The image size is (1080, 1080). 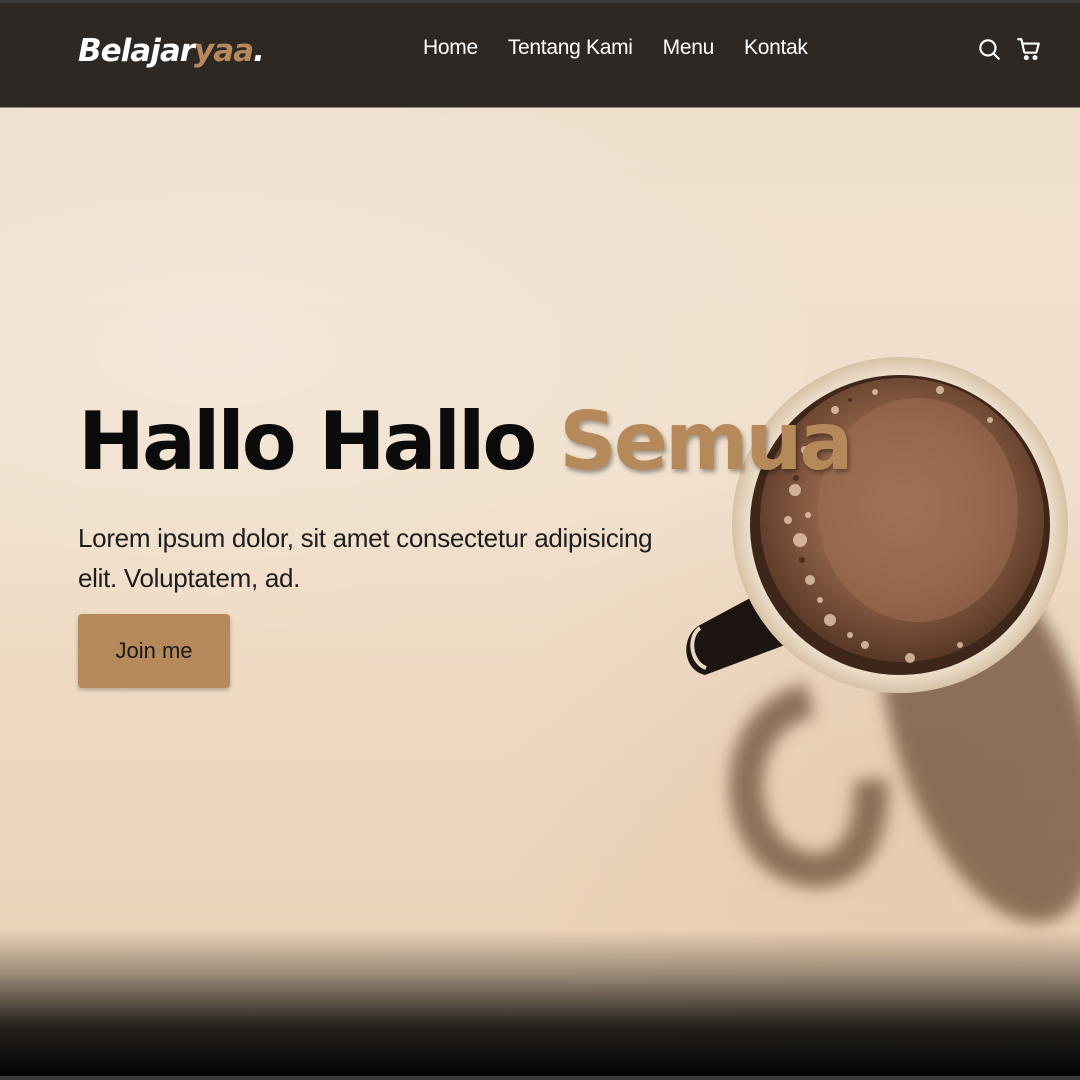 What do you see at coordinates (706, 441) in the screenshot?
I see `hero-title-accent: Semua` at bounding box center [706, 441].